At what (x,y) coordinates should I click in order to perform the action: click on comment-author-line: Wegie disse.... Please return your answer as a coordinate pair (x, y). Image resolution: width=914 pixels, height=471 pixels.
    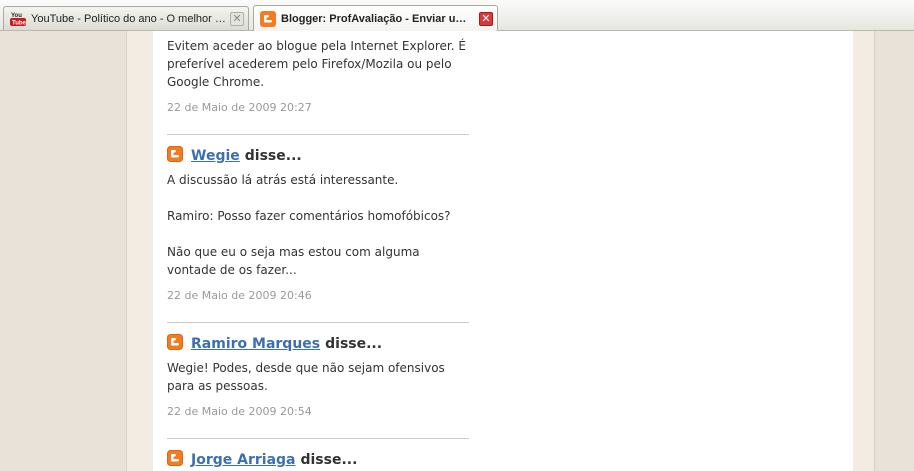
    Looking at the image, I should click on (318, 156).